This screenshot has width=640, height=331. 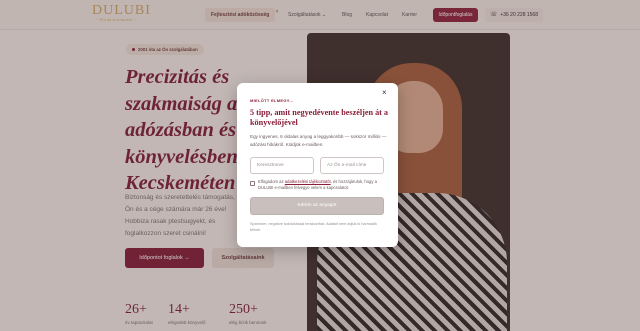 I want to click on recaptcha-badge, so click(x=596, y=316).